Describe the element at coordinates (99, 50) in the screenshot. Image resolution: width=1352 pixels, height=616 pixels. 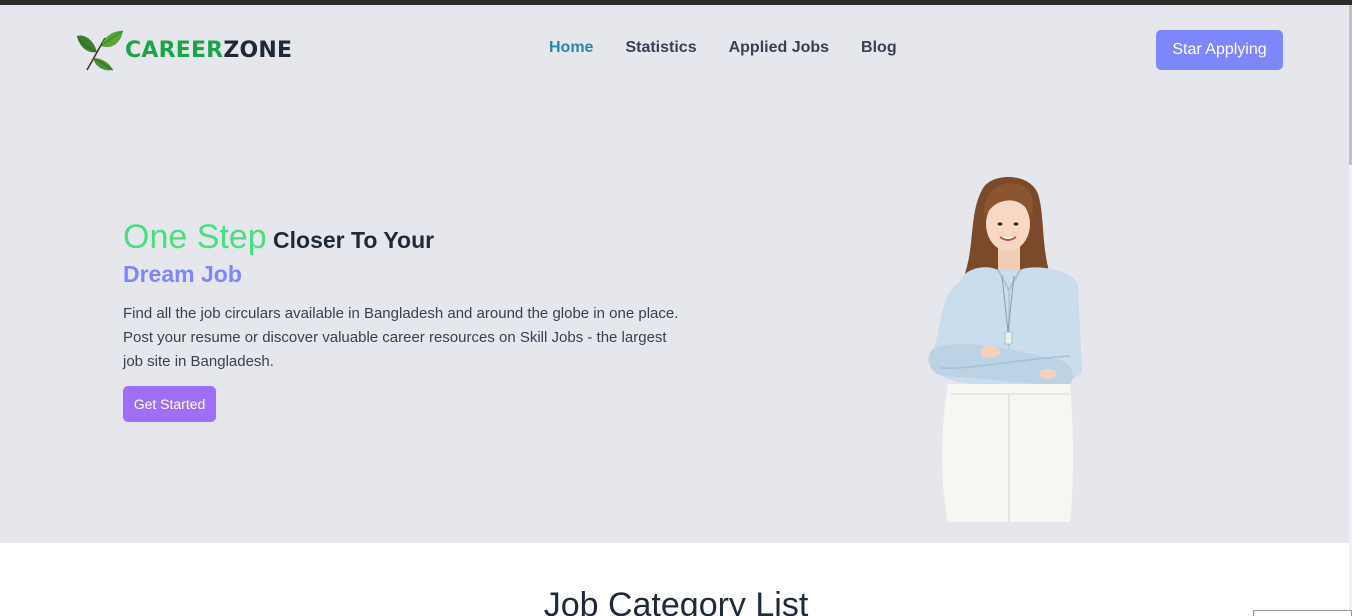
I see `leaf-icon` at that location.